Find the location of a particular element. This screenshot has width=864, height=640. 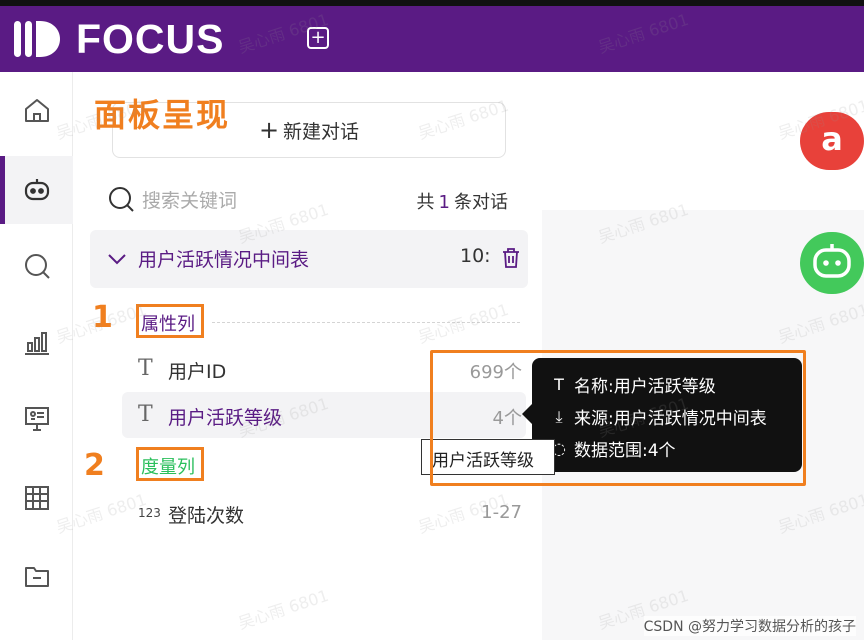

chart-icon is located at coordinates (36, 343).